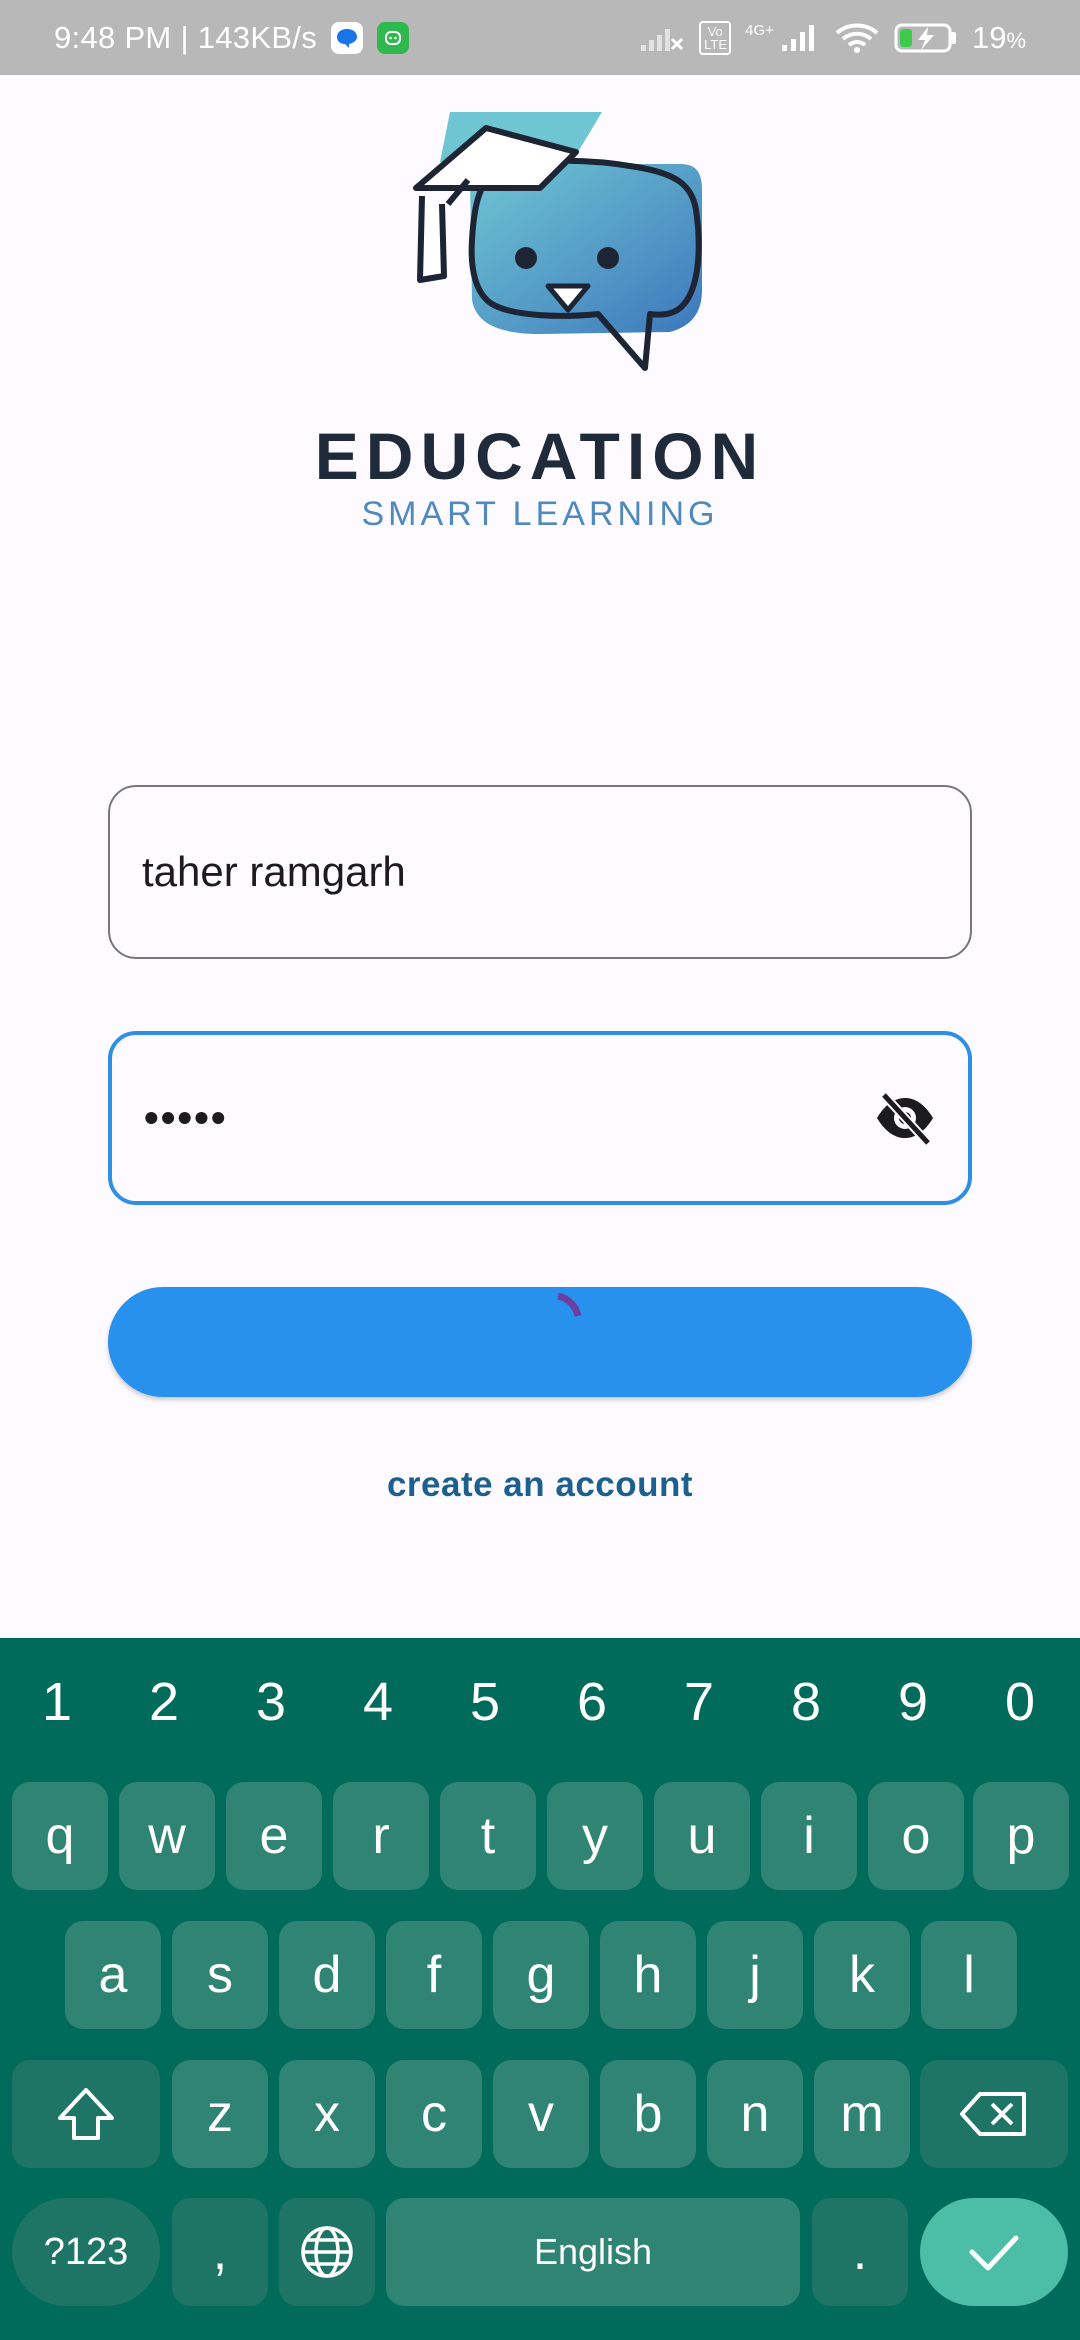  Describe the element at coordinates (699, 1702) in the screenshot. I see `key-7: 7` at that location.